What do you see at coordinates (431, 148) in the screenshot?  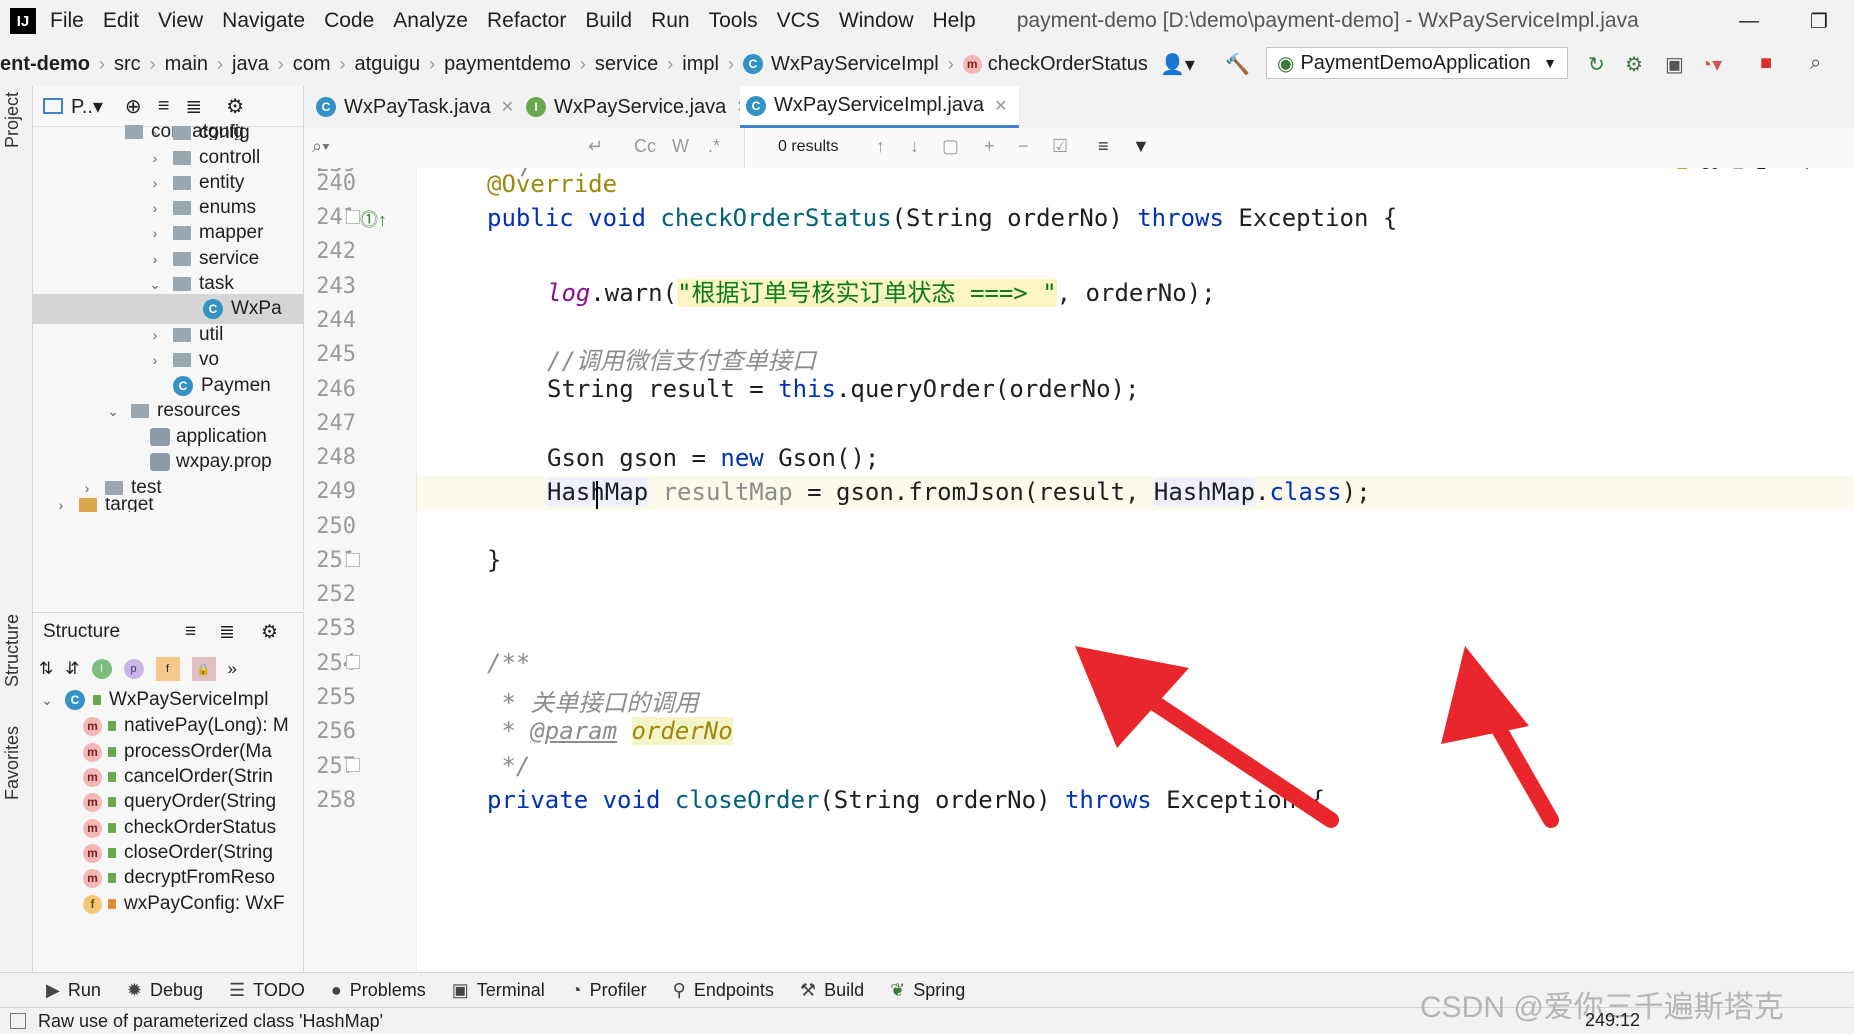 I see `search-input` at bounding box center [431, 148].